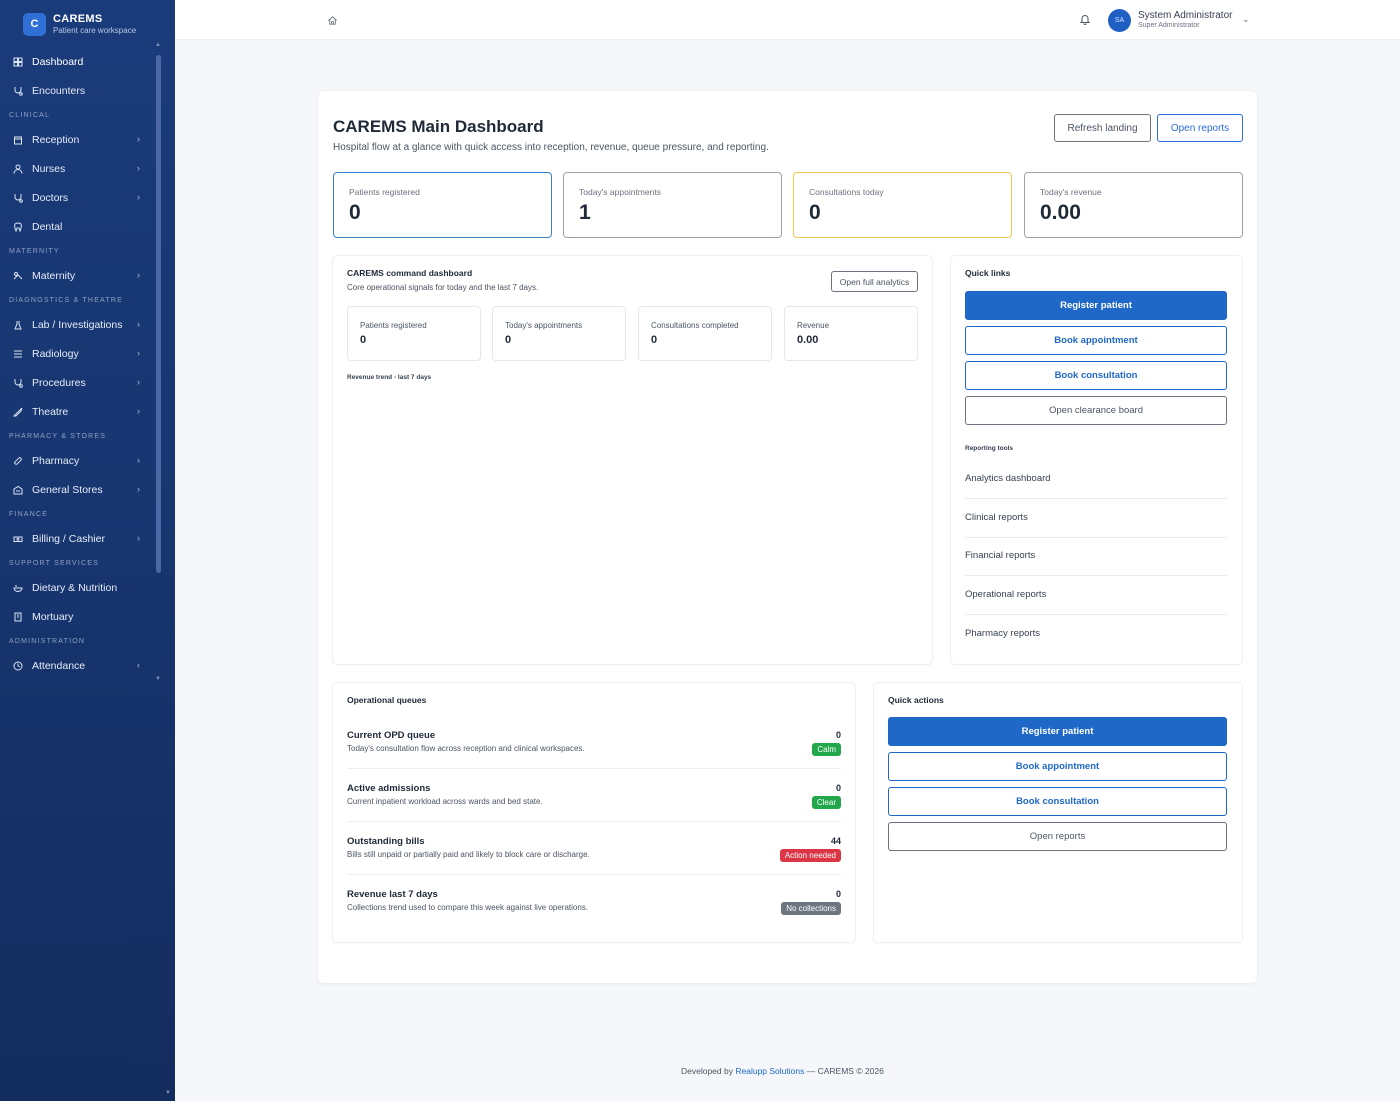 Image resolution: width=1400 pixels, height=1101 pixels. I want to click on calendar-icon, so click(18, 140).